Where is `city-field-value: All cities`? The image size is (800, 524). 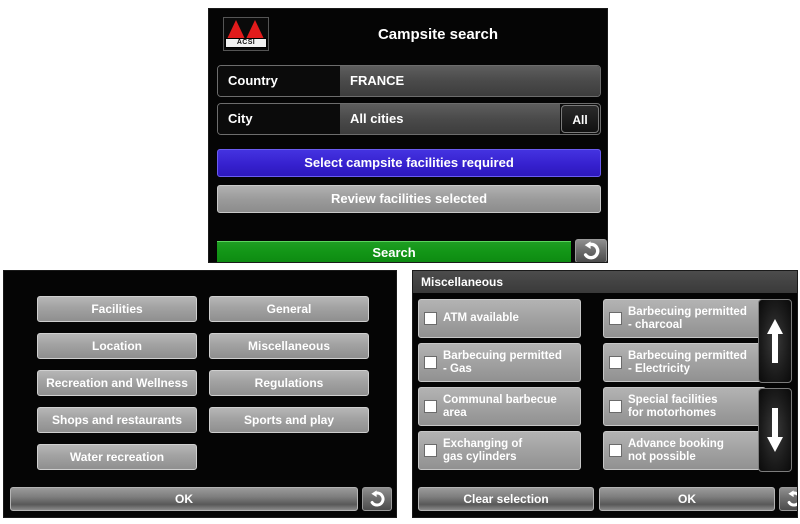 city-field-value: All cities is located at coordinates (450, 119).